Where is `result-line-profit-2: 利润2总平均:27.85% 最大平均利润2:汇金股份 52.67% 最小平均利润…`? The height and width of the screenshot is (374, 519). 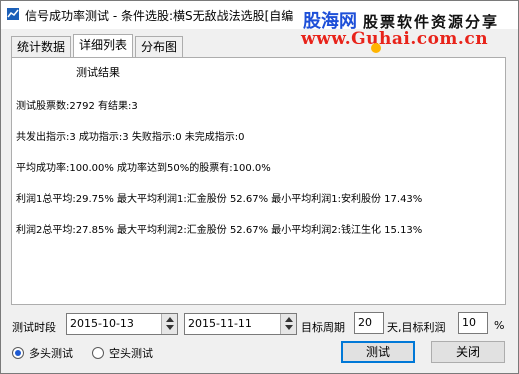
result-line-profit-2: 利润2总平均:27.85% 最大平均利润2:汇金股份 52.67% 最小平均利润… is located at coordinates (219, 230).